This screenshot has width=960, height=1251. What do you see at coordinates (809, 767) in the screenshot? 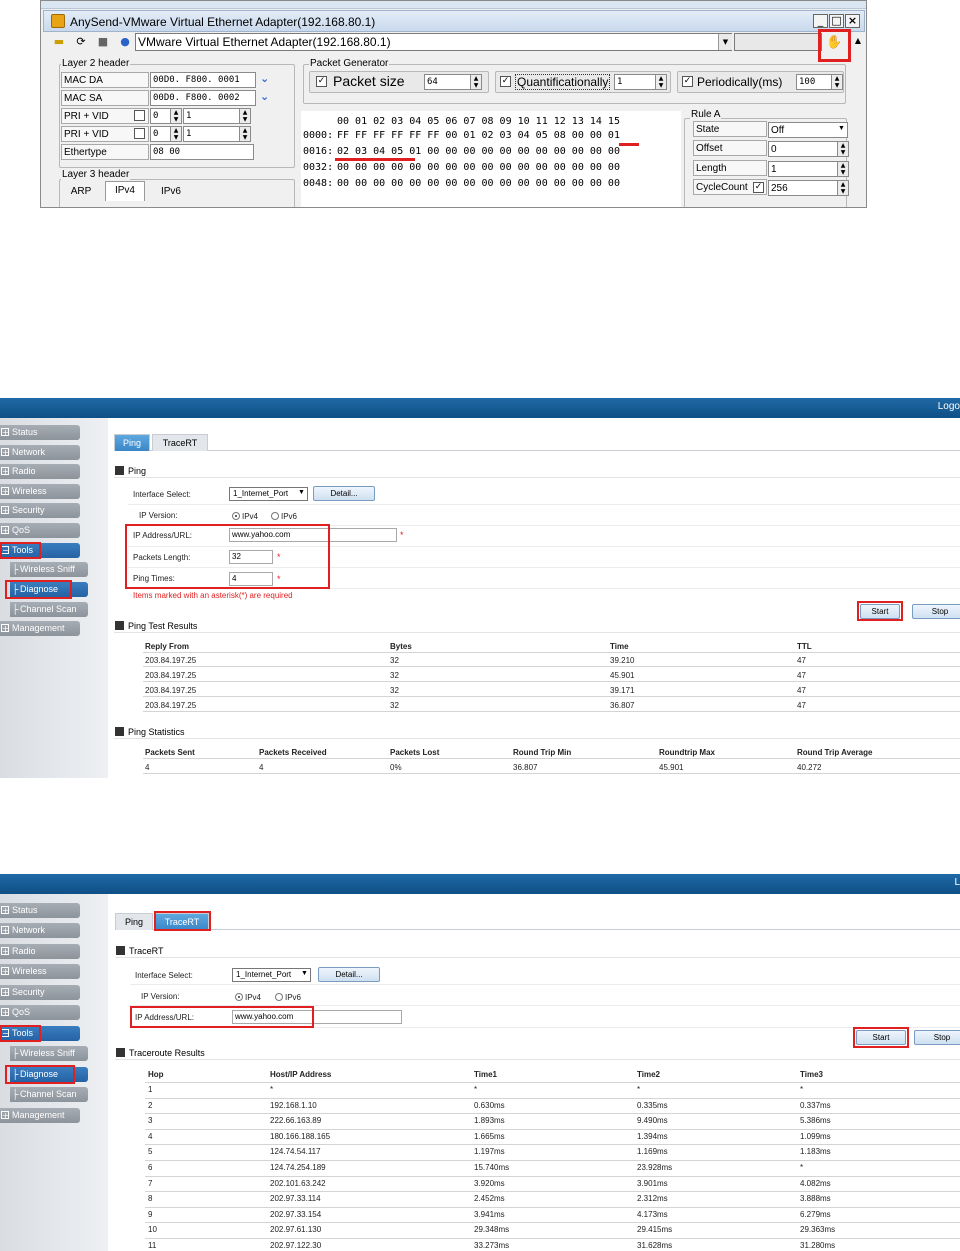
I see `rtt-avg-cell: 40.272` at bounding box center [809, 767].